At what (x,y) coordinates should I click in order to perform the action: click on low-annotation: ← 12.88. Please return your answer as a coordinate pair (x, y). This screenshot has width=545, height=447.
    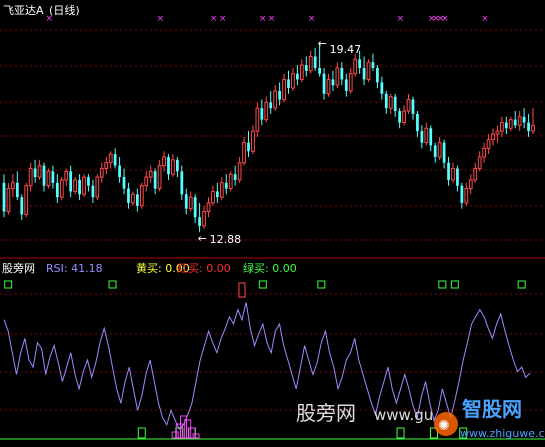
    Looking at the image, I should click on (220, 239).